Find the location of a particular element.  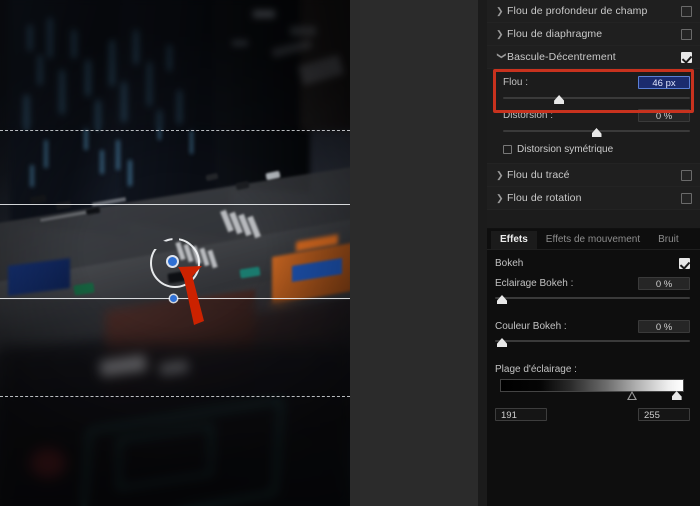

tab-bruit: Bruit is located at coordinates (668, 240).